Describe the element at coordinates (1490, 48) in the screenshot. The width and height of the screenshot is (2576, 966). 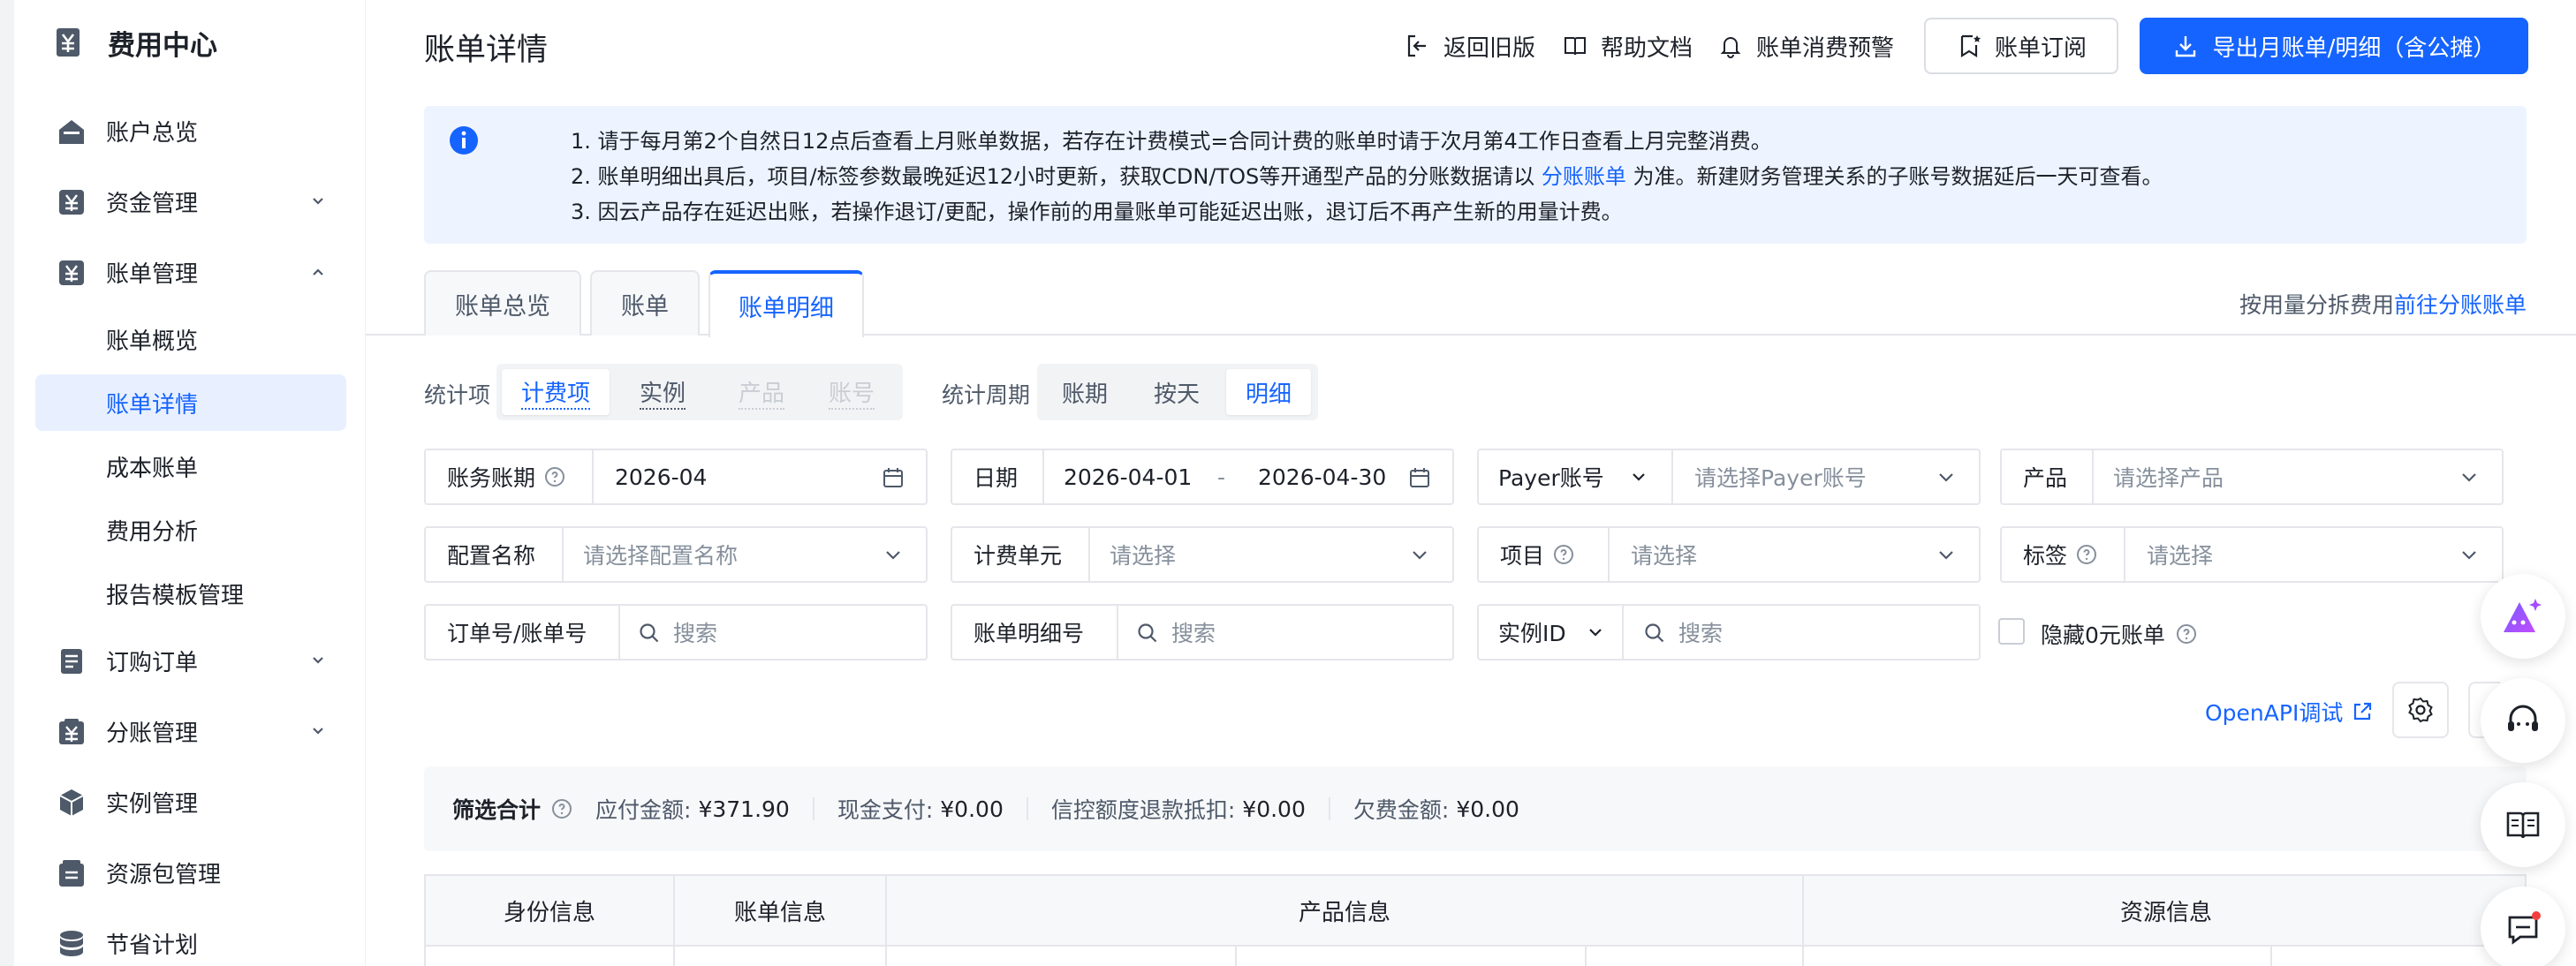
I see `back-old-version-label: 返回旧版` at that location.